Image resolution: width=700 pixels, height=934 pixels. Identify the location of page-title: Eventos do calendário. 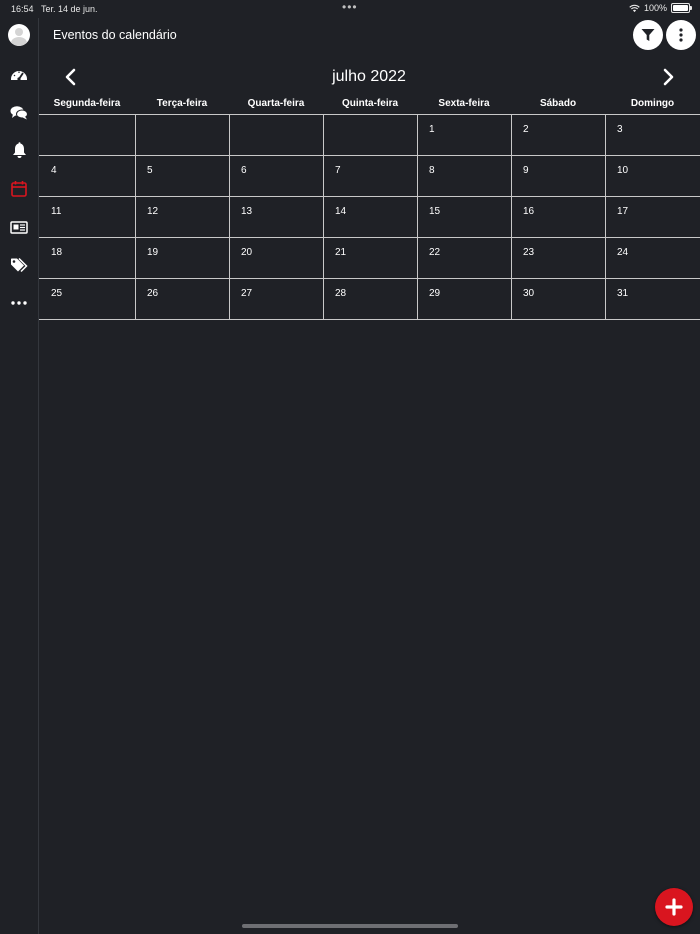
(115, 35).